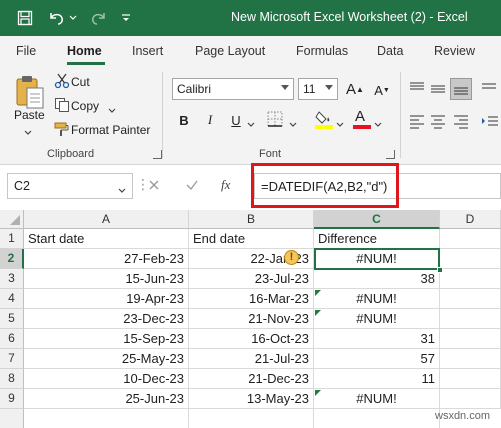 This screenshot has width=501, height=428. Describe the element at coordinates (62, 105) in the screenshot. I see `copy-icon` at that location.